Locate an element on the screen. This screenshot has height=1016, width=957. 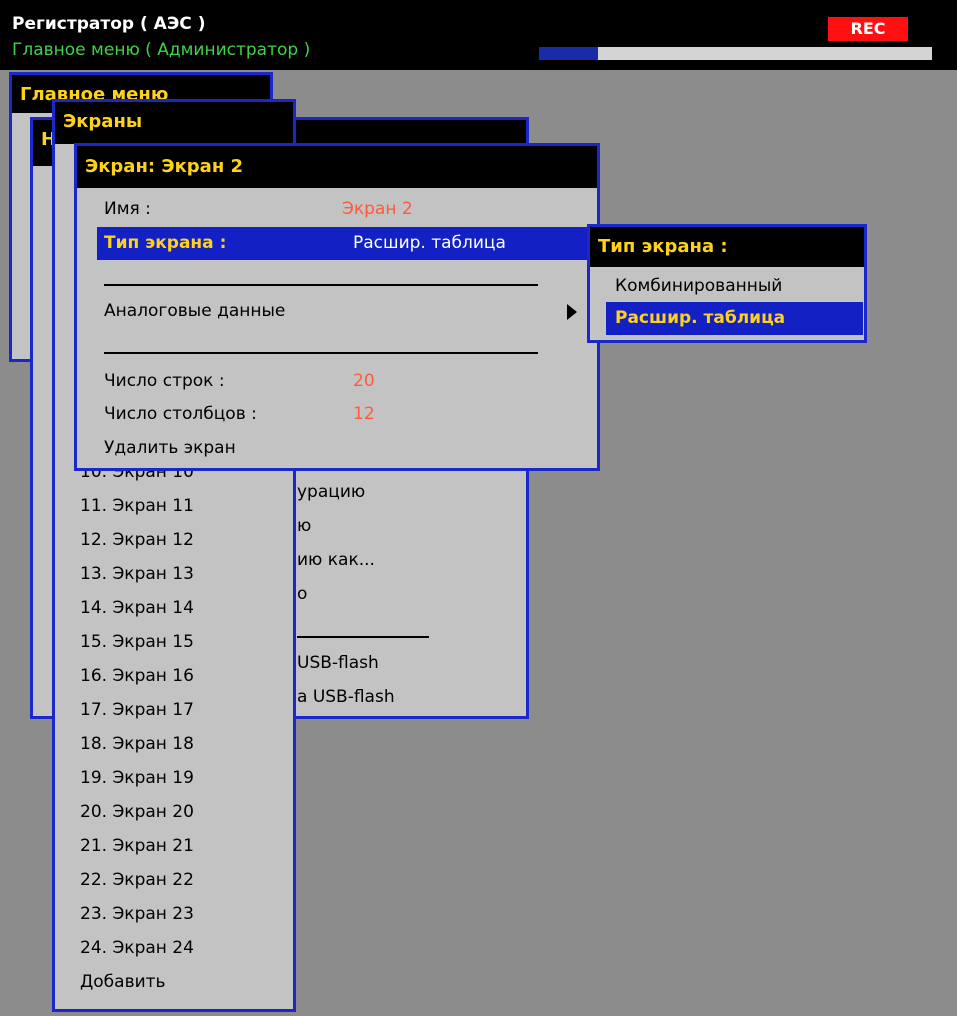
rows-value: 20 is located at coordinates (364, 381).